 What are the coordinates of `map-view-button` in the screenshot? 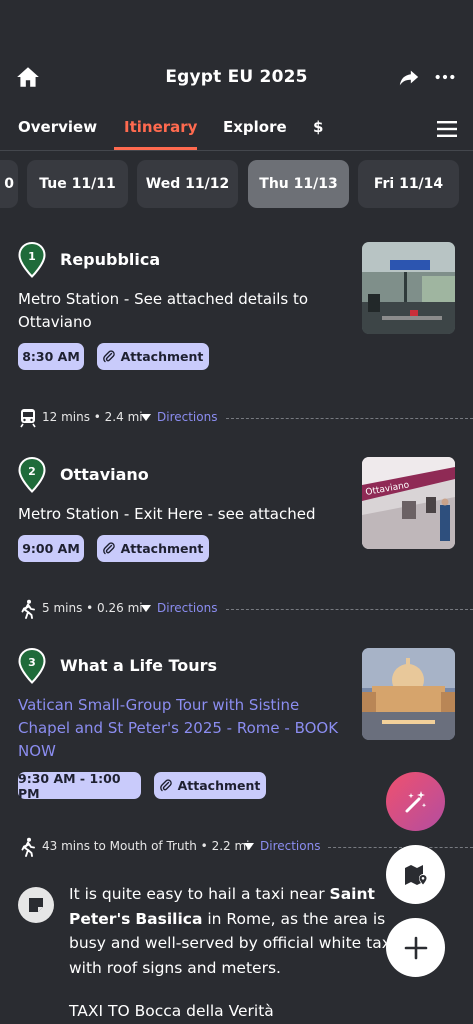 It's located at (415, 874).